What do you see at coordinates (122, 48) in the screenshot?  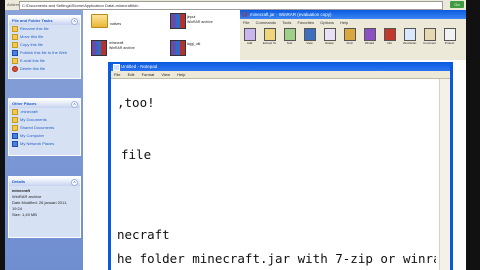 I see `file-minecraft-type: WinRAR archive` at bounding box center [122, 48].